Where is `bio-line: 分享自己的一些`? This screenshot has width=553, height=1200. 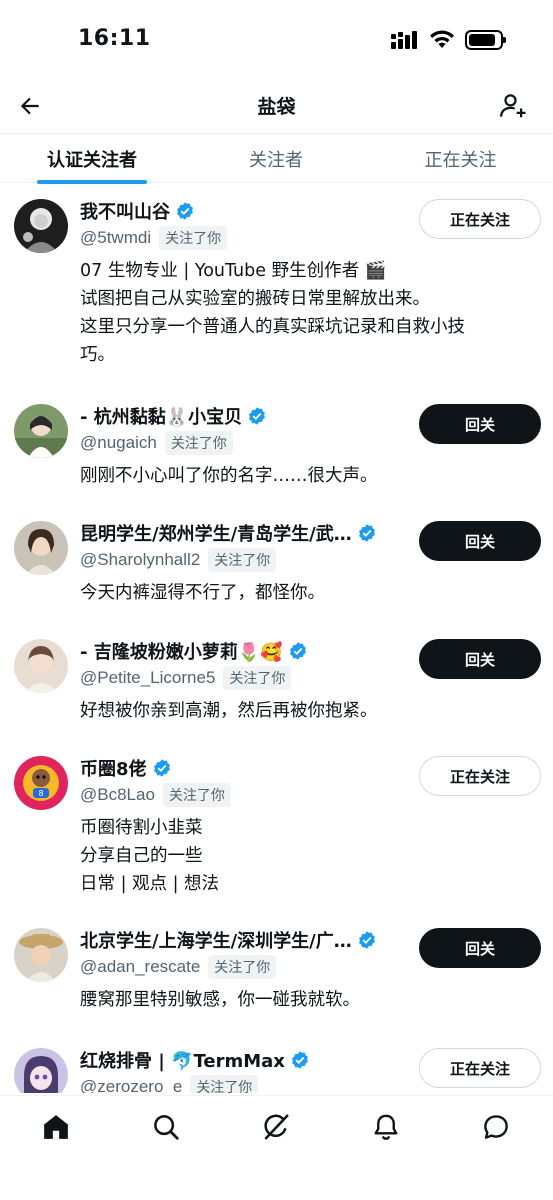 bio-line: 分享自己的一些 is located at coordinates (141, 856).